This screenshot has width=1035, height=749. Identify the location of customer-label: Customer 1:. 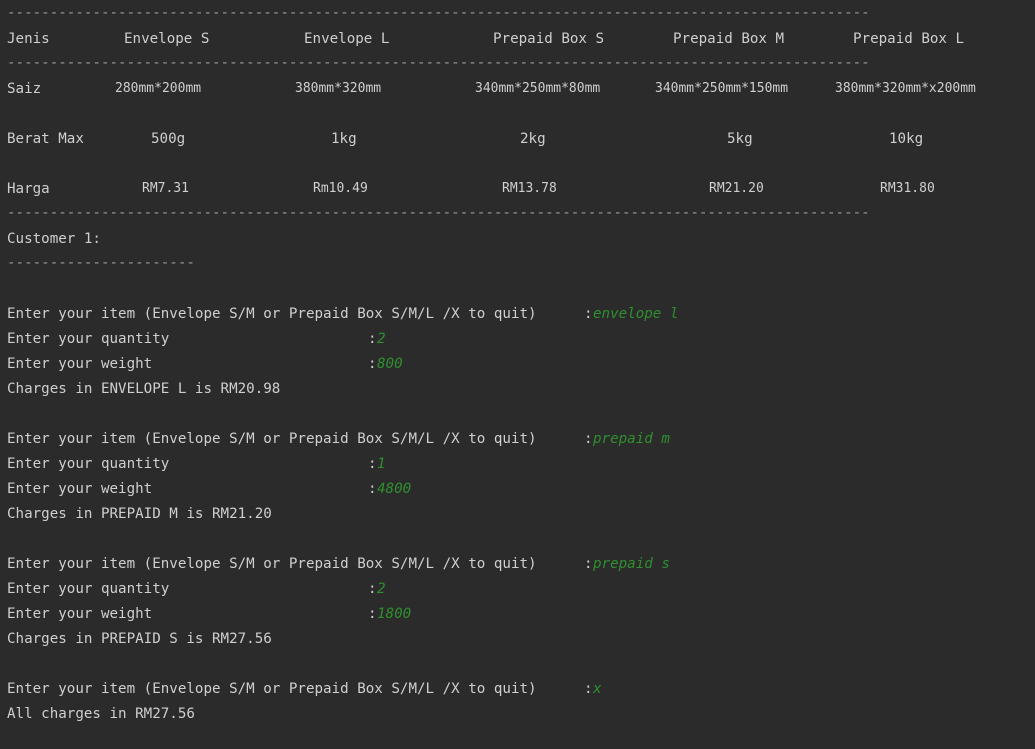
(54, 239).